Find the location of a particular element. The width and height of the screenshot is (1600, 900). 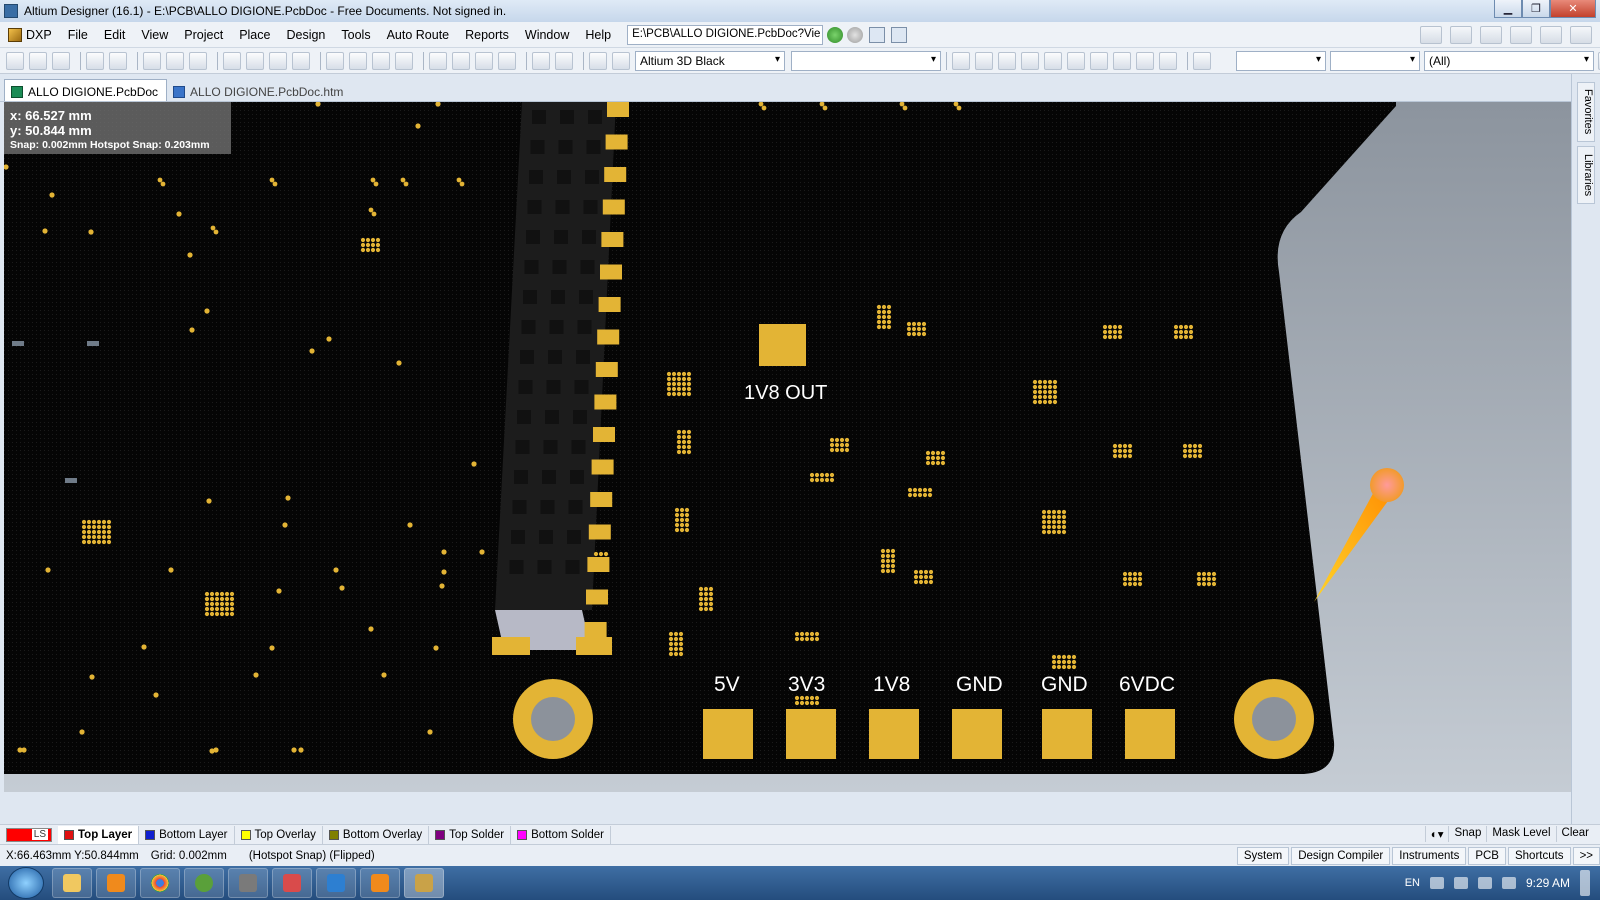

deselect-icon is located at coordinates (484, 60).